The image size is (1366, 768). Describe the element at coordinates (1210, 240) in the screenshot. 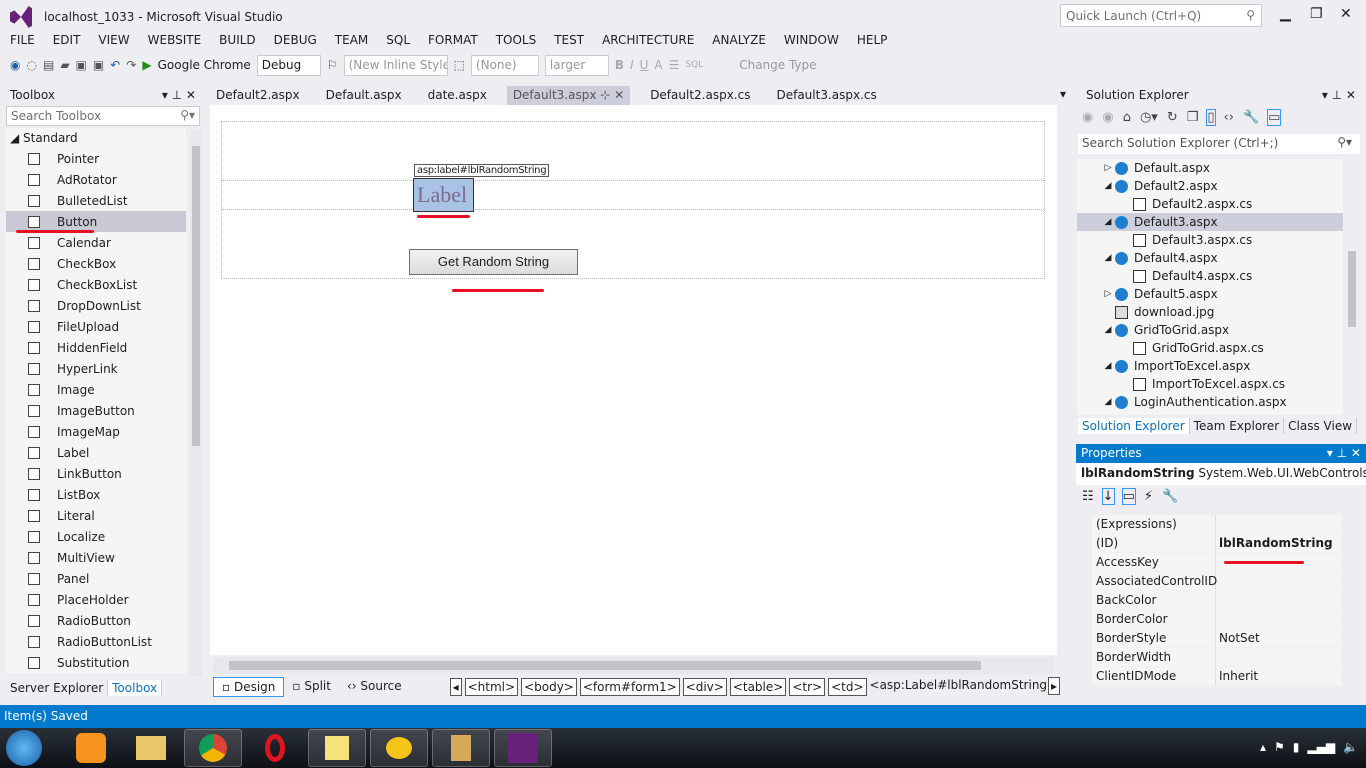

I see `tree-node: Default3.aspx.cs` at that location.